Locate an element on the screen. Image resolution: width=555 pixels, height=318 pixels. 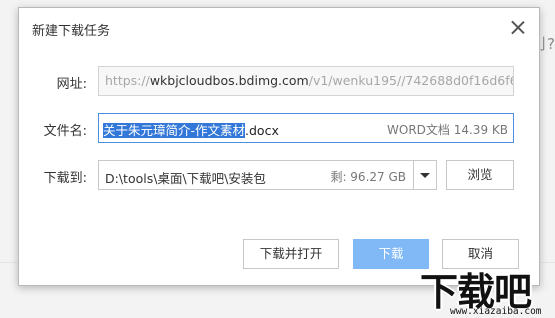
chevron-down-icon is located at coordinates (425, 175).